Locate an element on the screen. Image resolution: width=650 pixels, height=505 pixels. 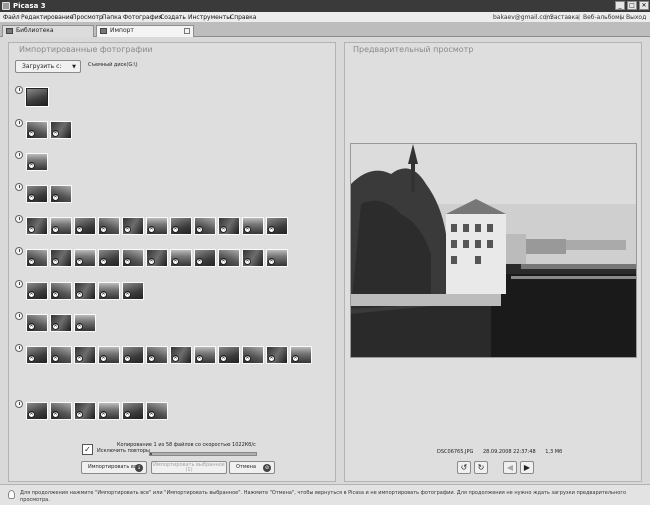
maximize-button: □ is located at coordinates (632, 5).